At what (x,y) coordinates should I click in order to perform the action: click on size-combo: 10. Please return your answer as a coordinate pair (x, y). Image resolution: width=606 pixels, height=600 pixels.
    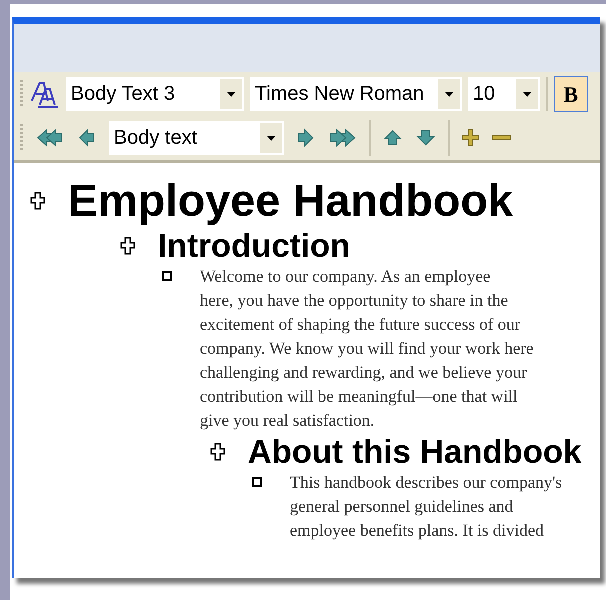
    Looking at the image, I should click on (504, 94).